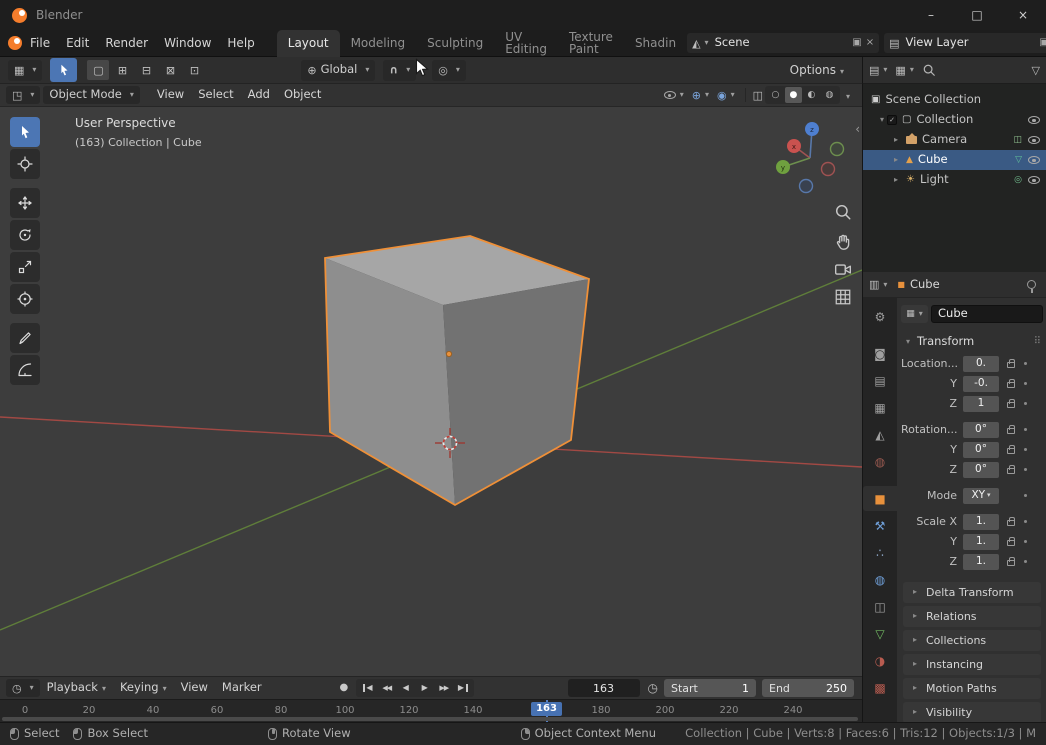 Image resolution: width=1046 pixels, height=745 pixels. What do you see at coordinates (462, 688) in the screenshot?
I see `jump-to-end-button: ▶` at bounding box center [462, 688].